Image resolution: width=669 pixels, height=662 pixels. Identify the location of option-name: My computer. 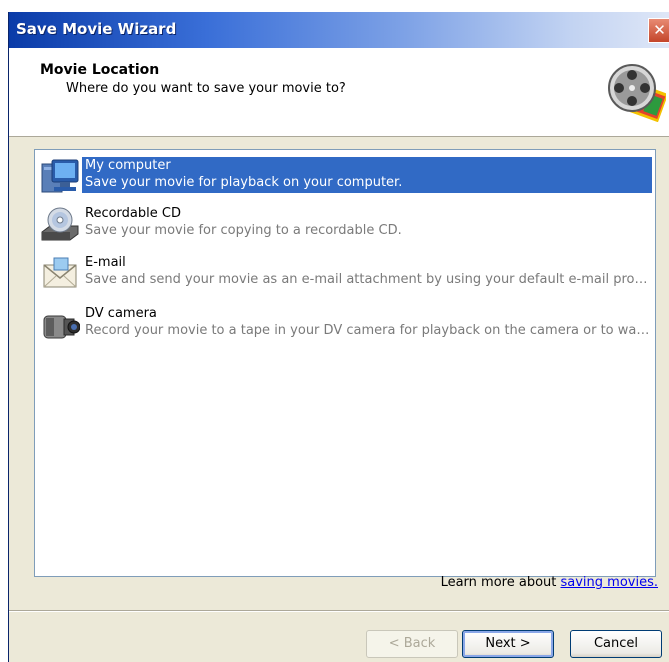
(128, 165).